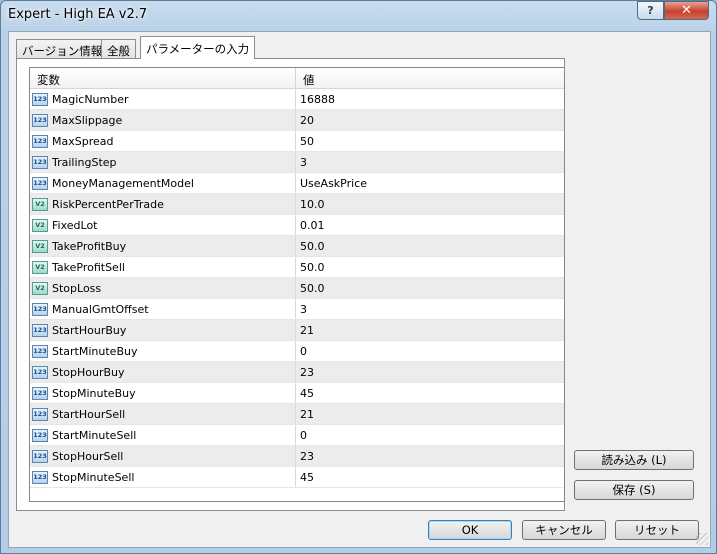 This screenshot has width=717, height=554. Describe the element at coordinates (163, 183) in the screenshot. I see `variable-cell: 123 MoneyManagementModel` at that location.